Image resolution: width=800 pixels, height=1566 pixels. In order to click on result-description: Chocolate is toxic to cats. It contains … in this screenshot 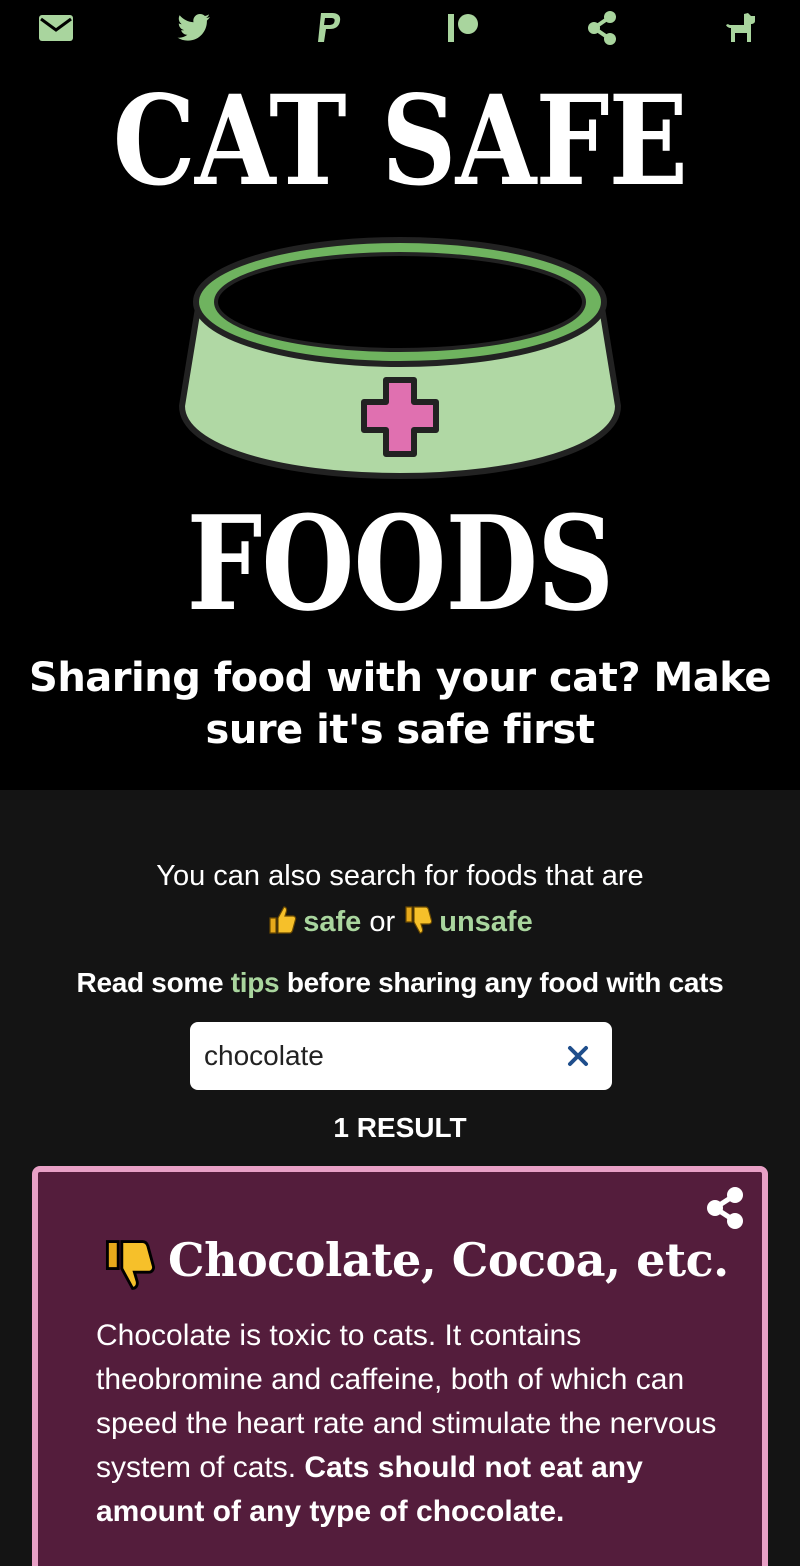, I will do `click(416, 1424)`.